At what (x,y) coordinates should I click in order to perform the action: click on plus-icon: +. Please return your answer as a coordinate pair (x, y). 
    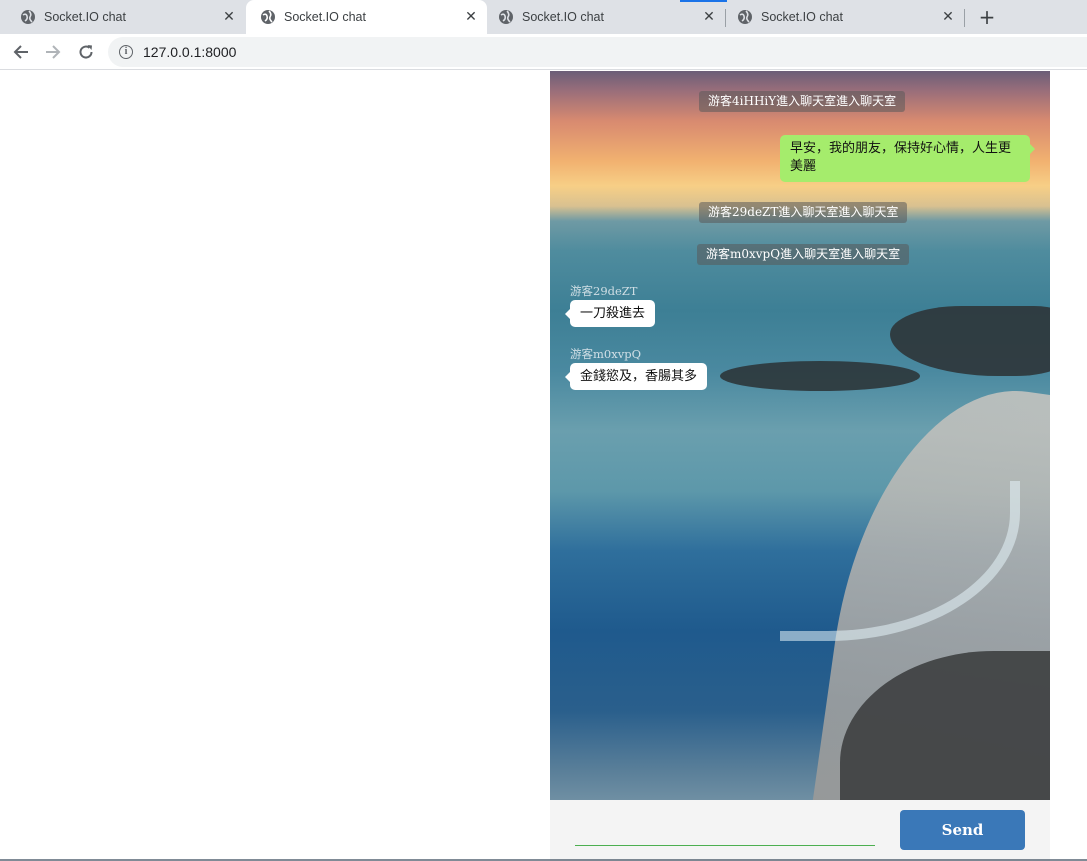
    Looking at the image, I should click on (987, 17).